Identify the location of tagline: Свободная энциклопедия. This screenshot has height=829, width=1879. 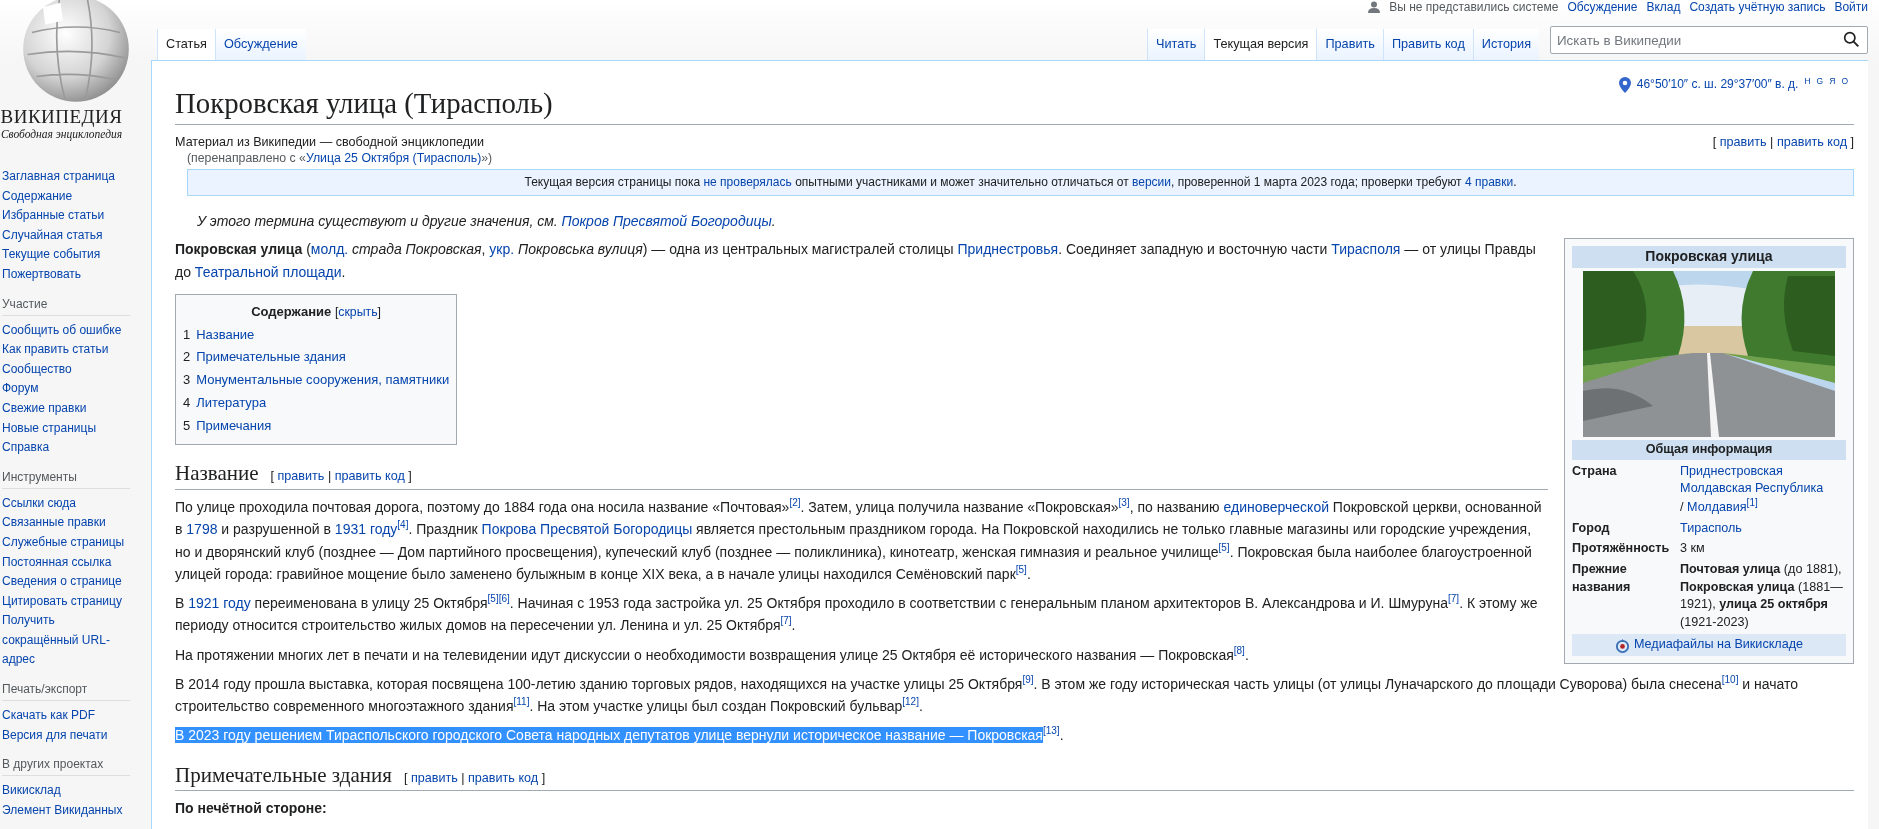
(61, 134).